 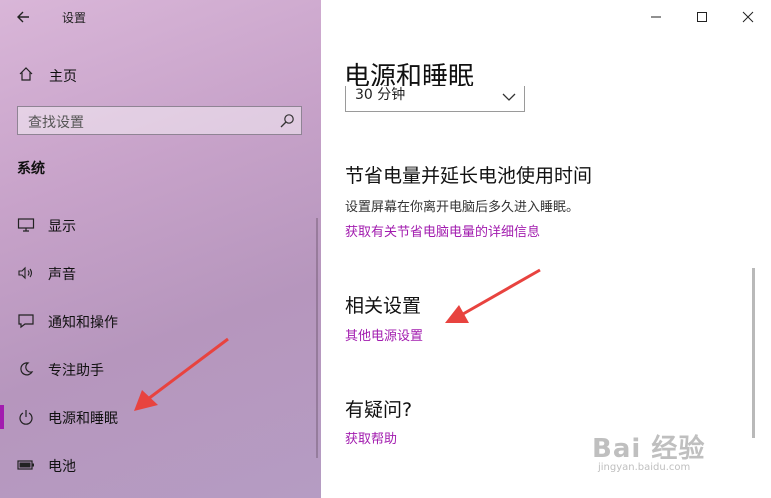 I want to click on app-title: 设置, so click(x=74, y=18).